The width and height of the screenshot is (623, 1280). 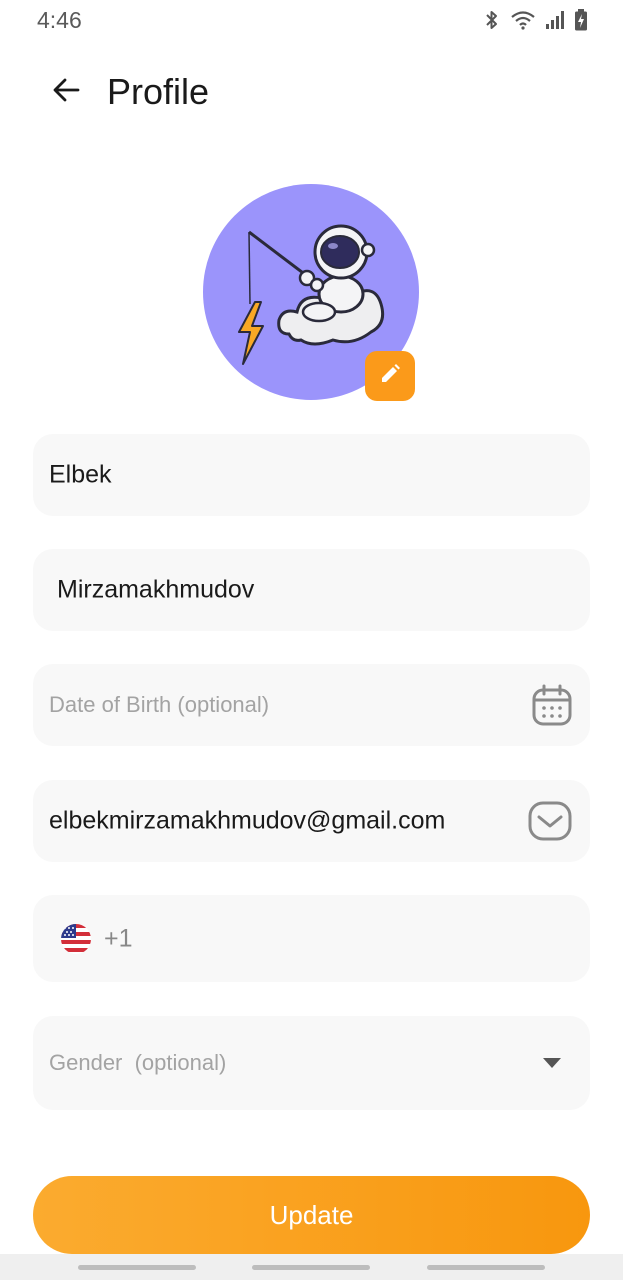 I want to click on gender-select: Gender (optional), so click(x=311, y=1063).